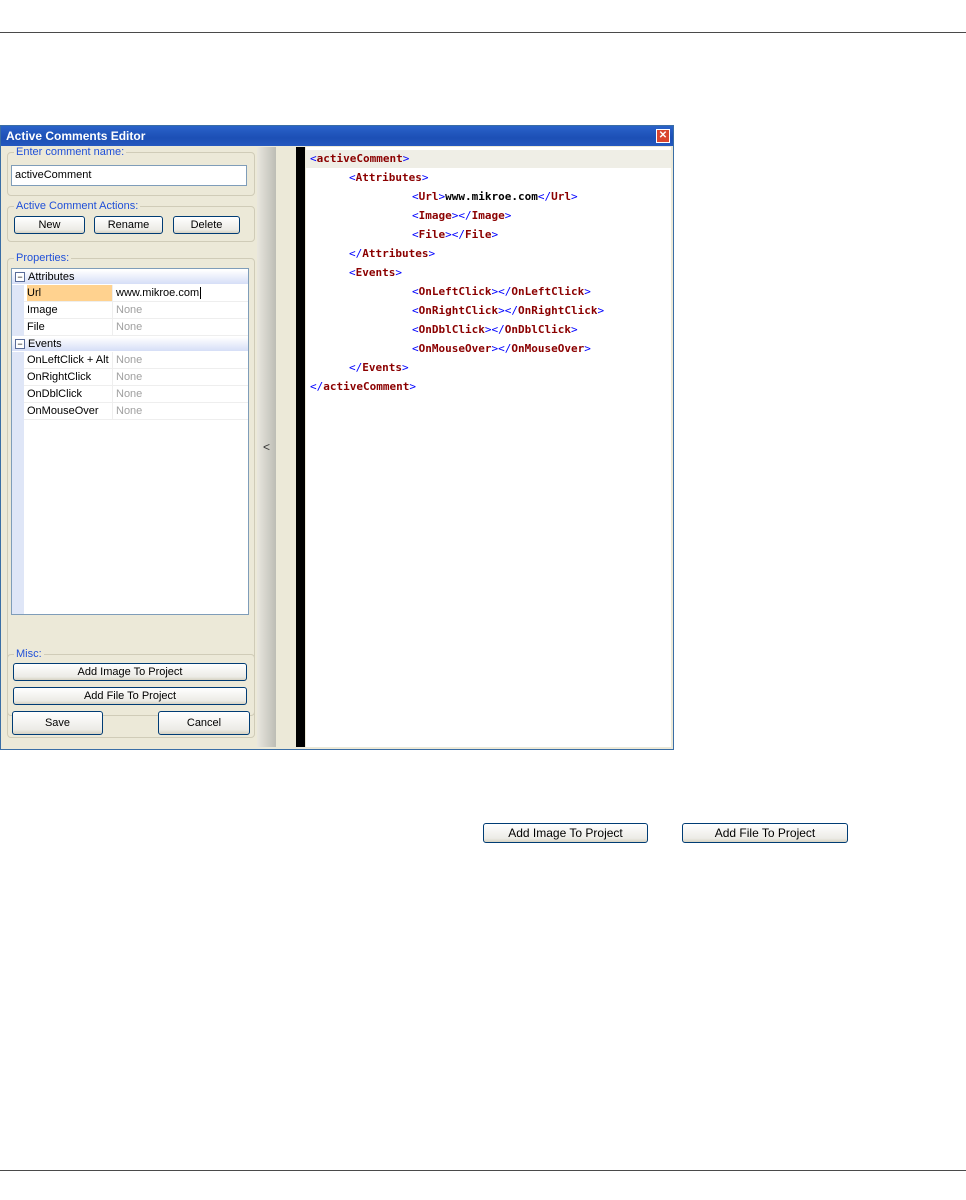 Image resolution: width=966 pixels, height=1200 pixels. What do you see at coordinates (128, 225) in the screenshot?
I see `rename-button: Rename` at bounding box center [128, 225].